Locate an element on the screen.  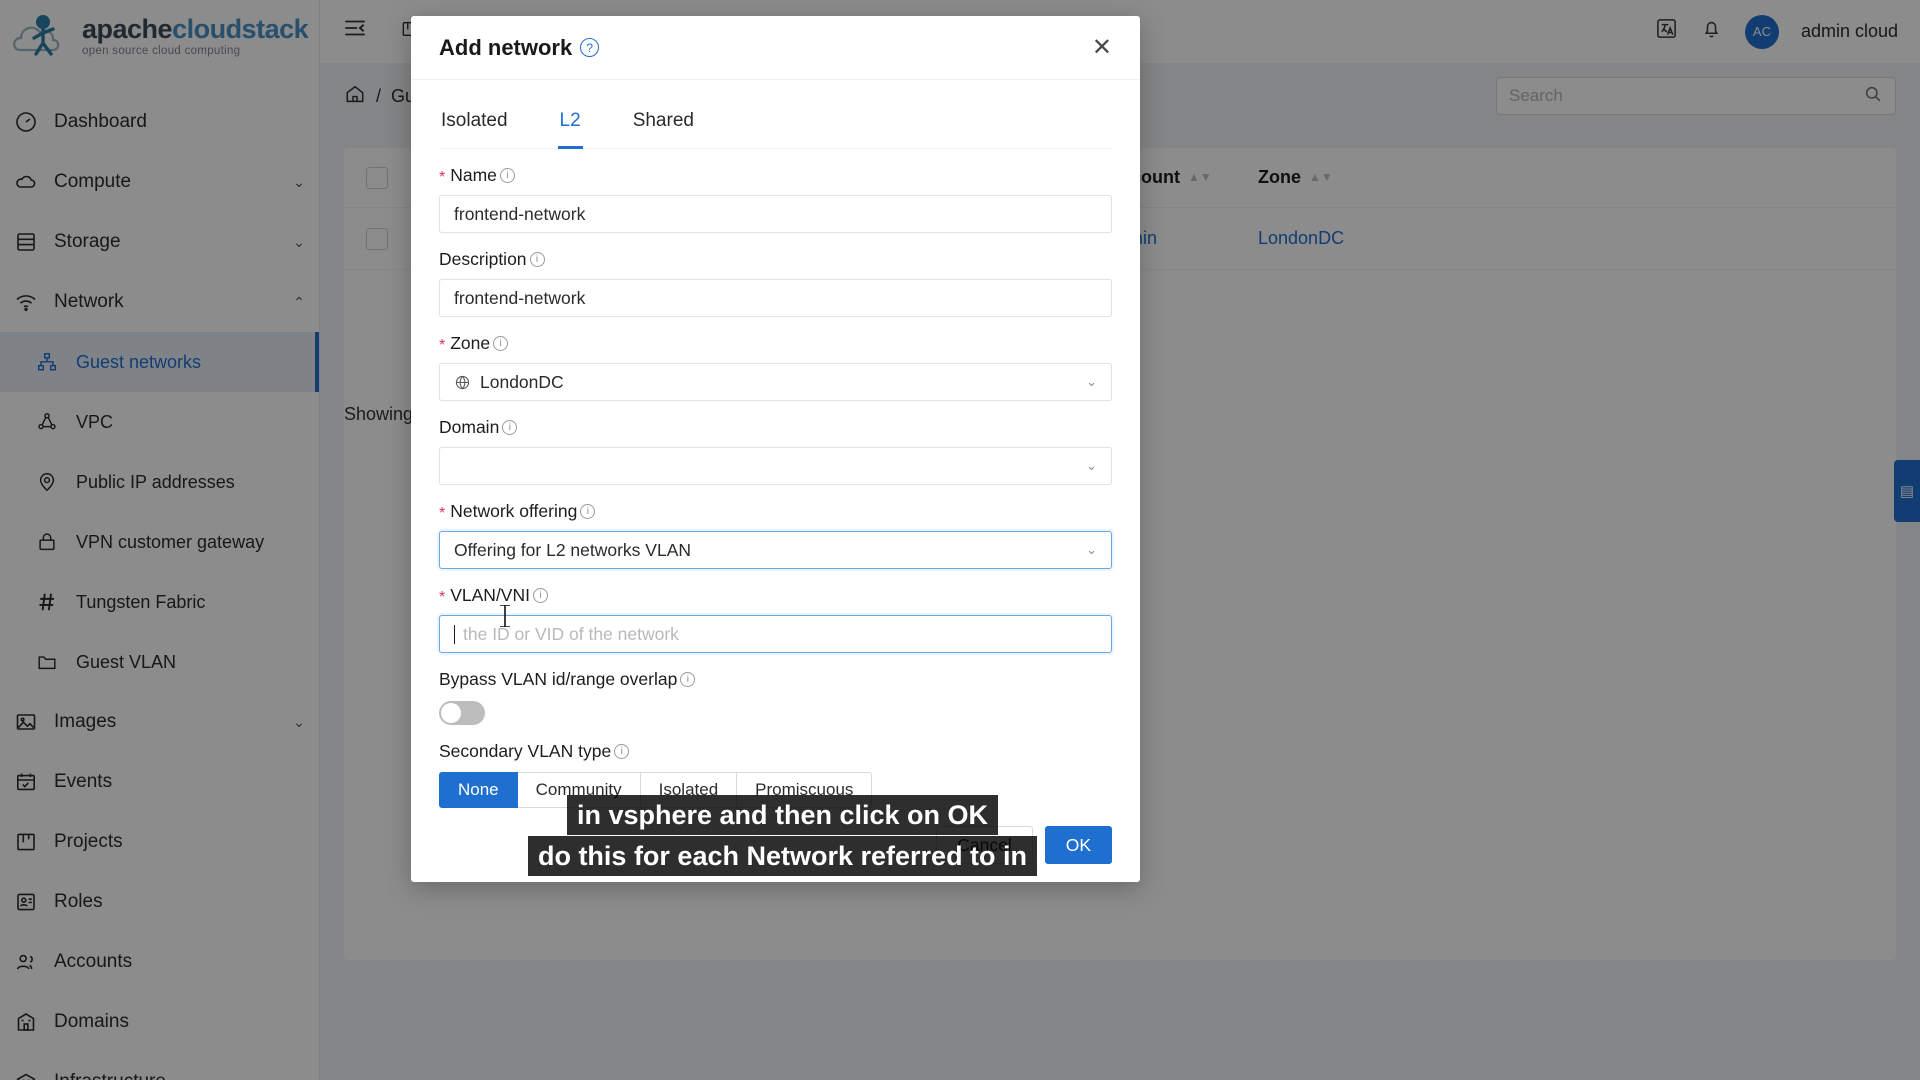
ok-button: OK is located at coordinates (1078, 845).